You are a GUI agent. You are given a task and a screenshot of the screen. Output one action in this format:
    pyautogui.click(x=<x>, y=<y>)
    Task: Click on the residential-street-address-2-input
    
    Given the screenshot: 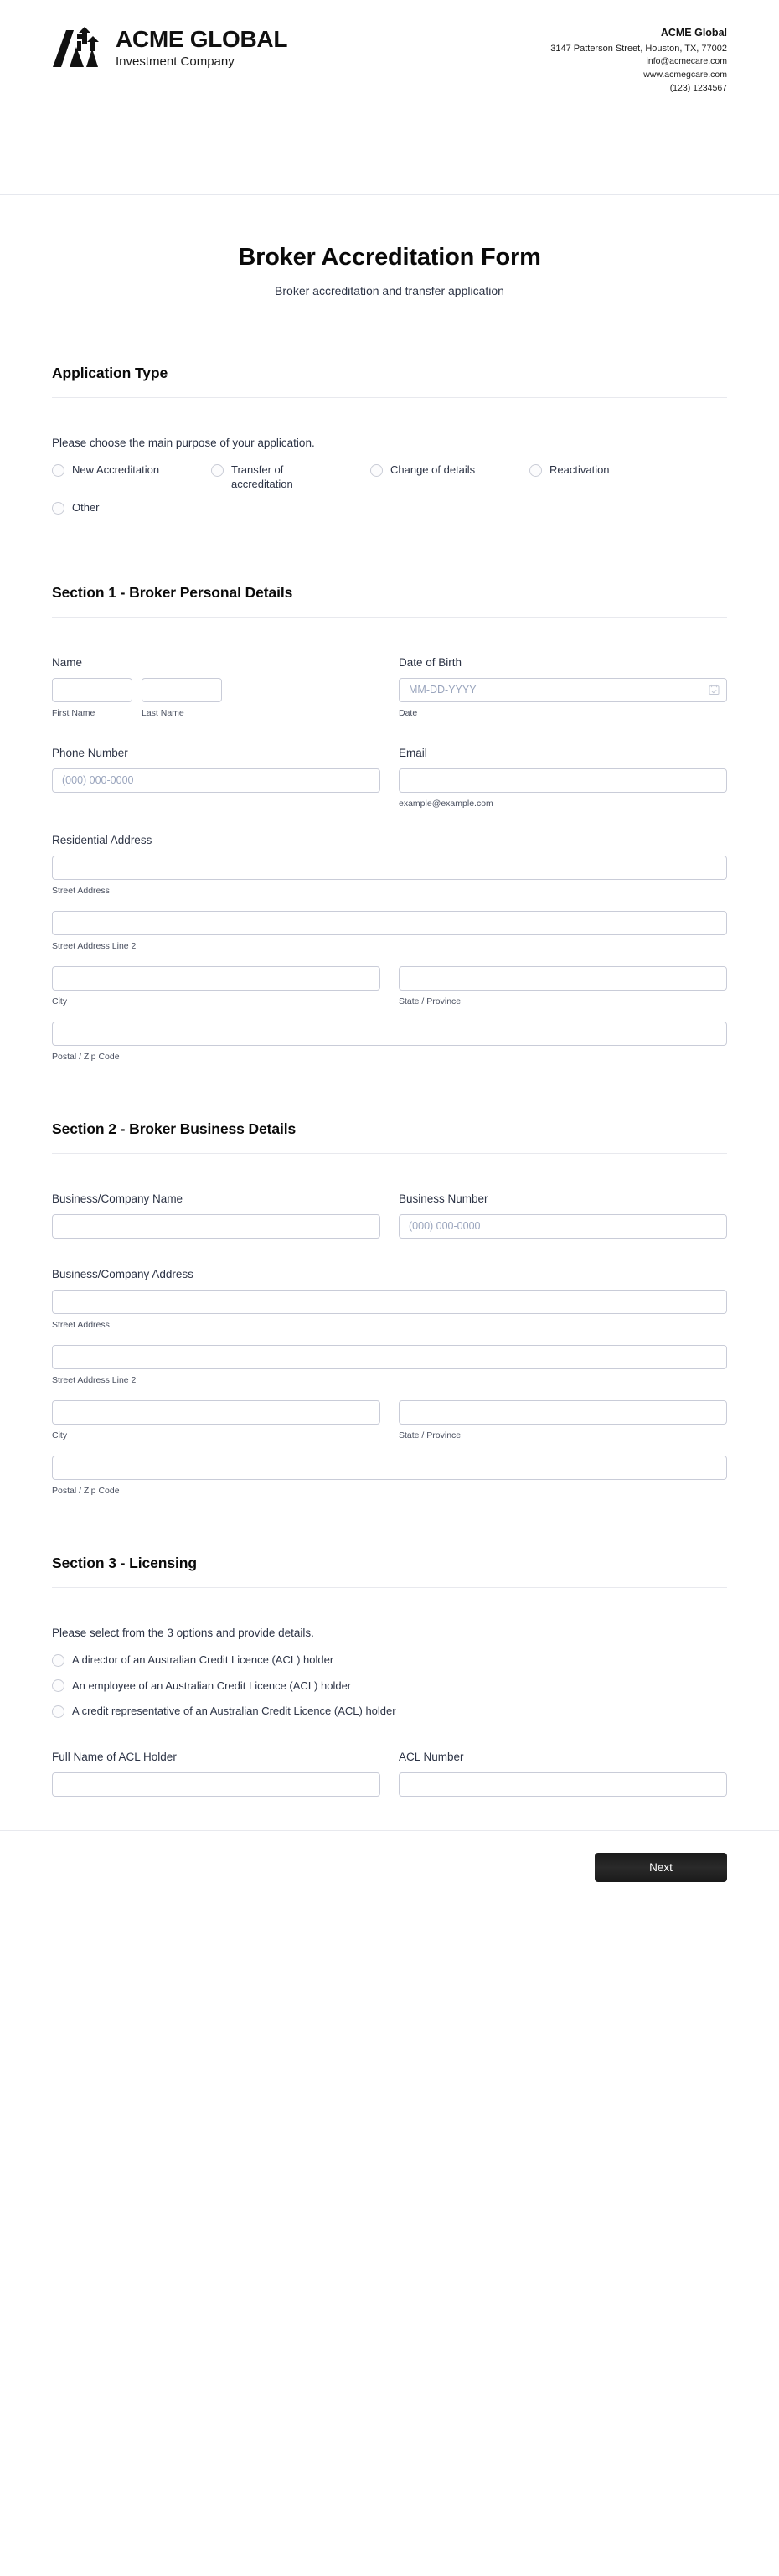 What is the action you would take?
    pyautogui.click(x=389, y=922)
    